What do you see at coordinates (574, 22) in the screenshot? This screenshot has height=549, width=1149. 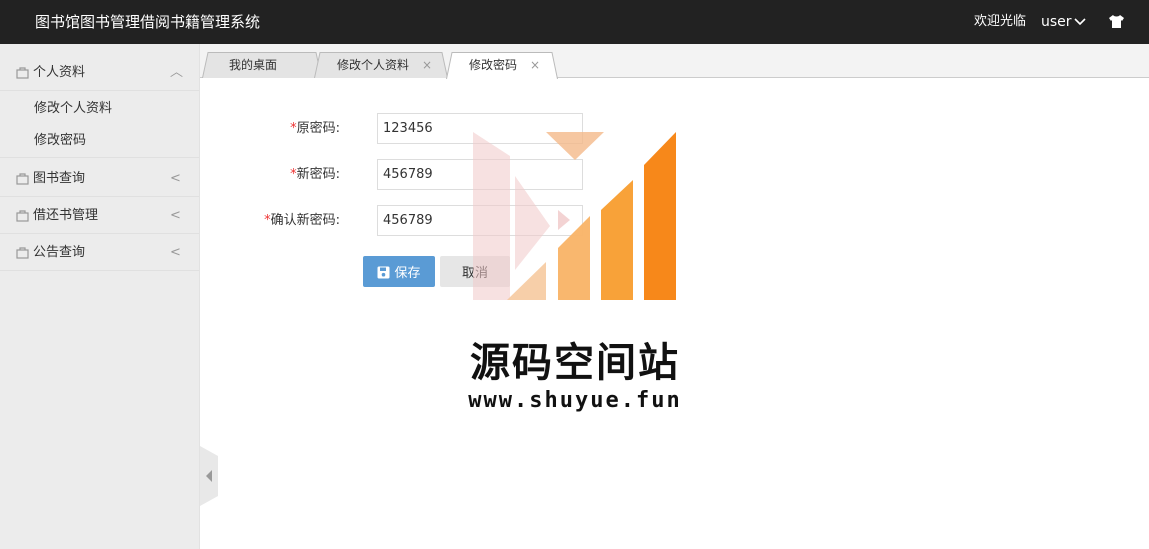 I see `top-header: 图书馆图书管理借阅书籍管理系统 欢迎光临 user` at bounding box center [574, 22].